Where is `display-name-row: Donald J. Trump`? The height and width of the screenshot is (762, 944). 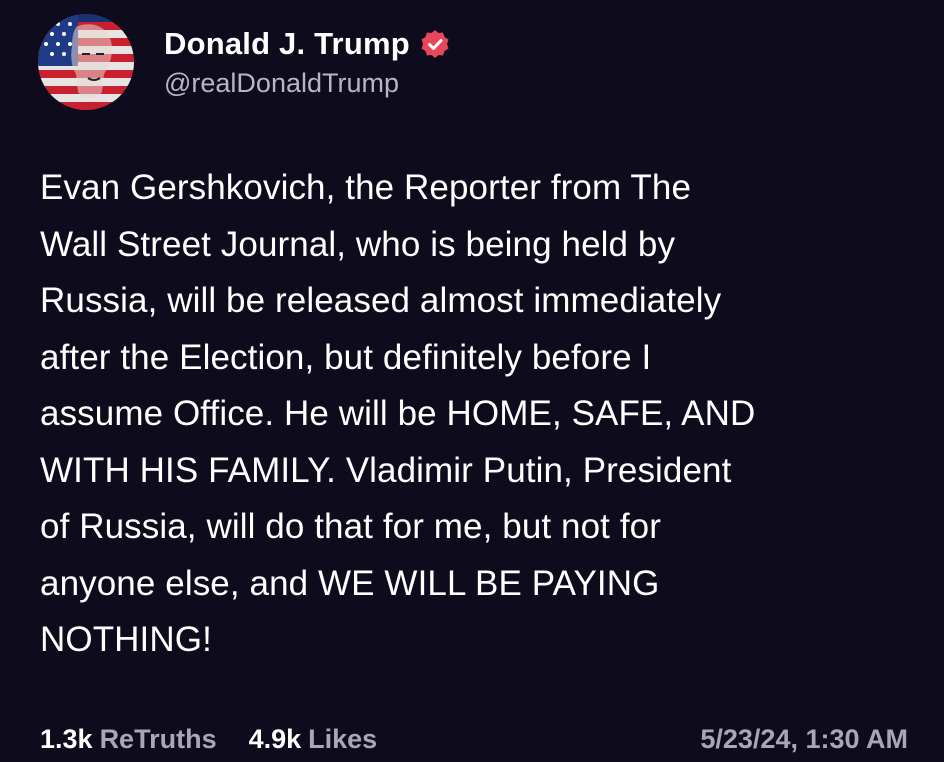
display-name-row: Donald J. Trump is located at coordinates (307, 44).